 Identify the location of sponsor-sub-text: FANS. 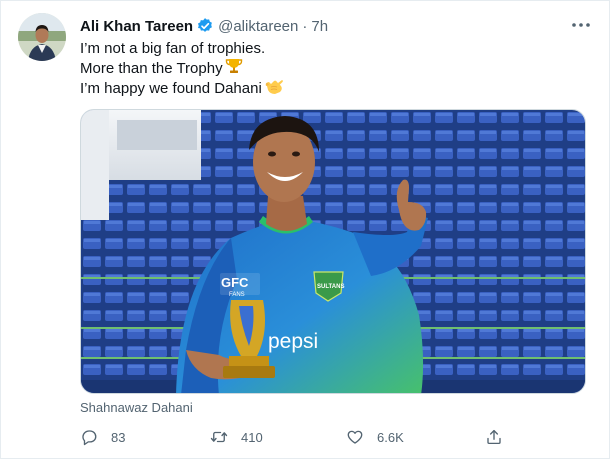
(237, 295).